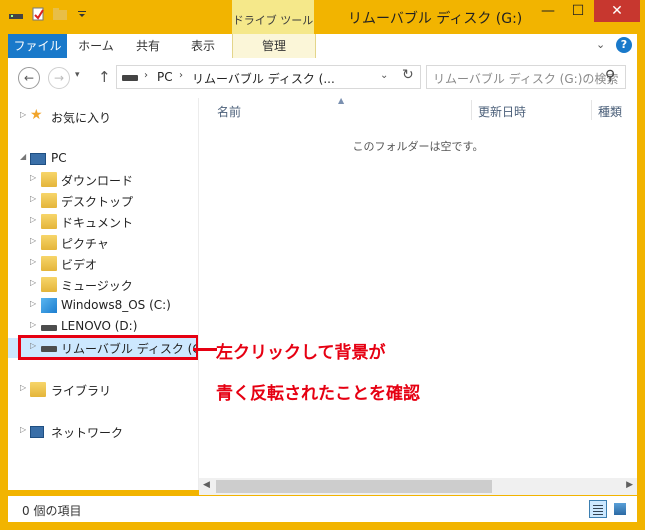  I want to click on tree-item-music: ▷ ミュージック, so click(103, 285).